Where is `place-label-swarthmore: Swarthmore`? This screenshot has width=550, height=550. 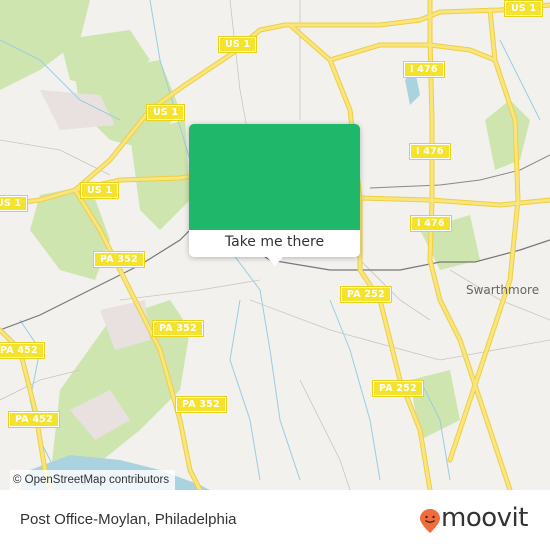 place-label-swarthmore: Swarthmore is located at coordinates (503, 290).